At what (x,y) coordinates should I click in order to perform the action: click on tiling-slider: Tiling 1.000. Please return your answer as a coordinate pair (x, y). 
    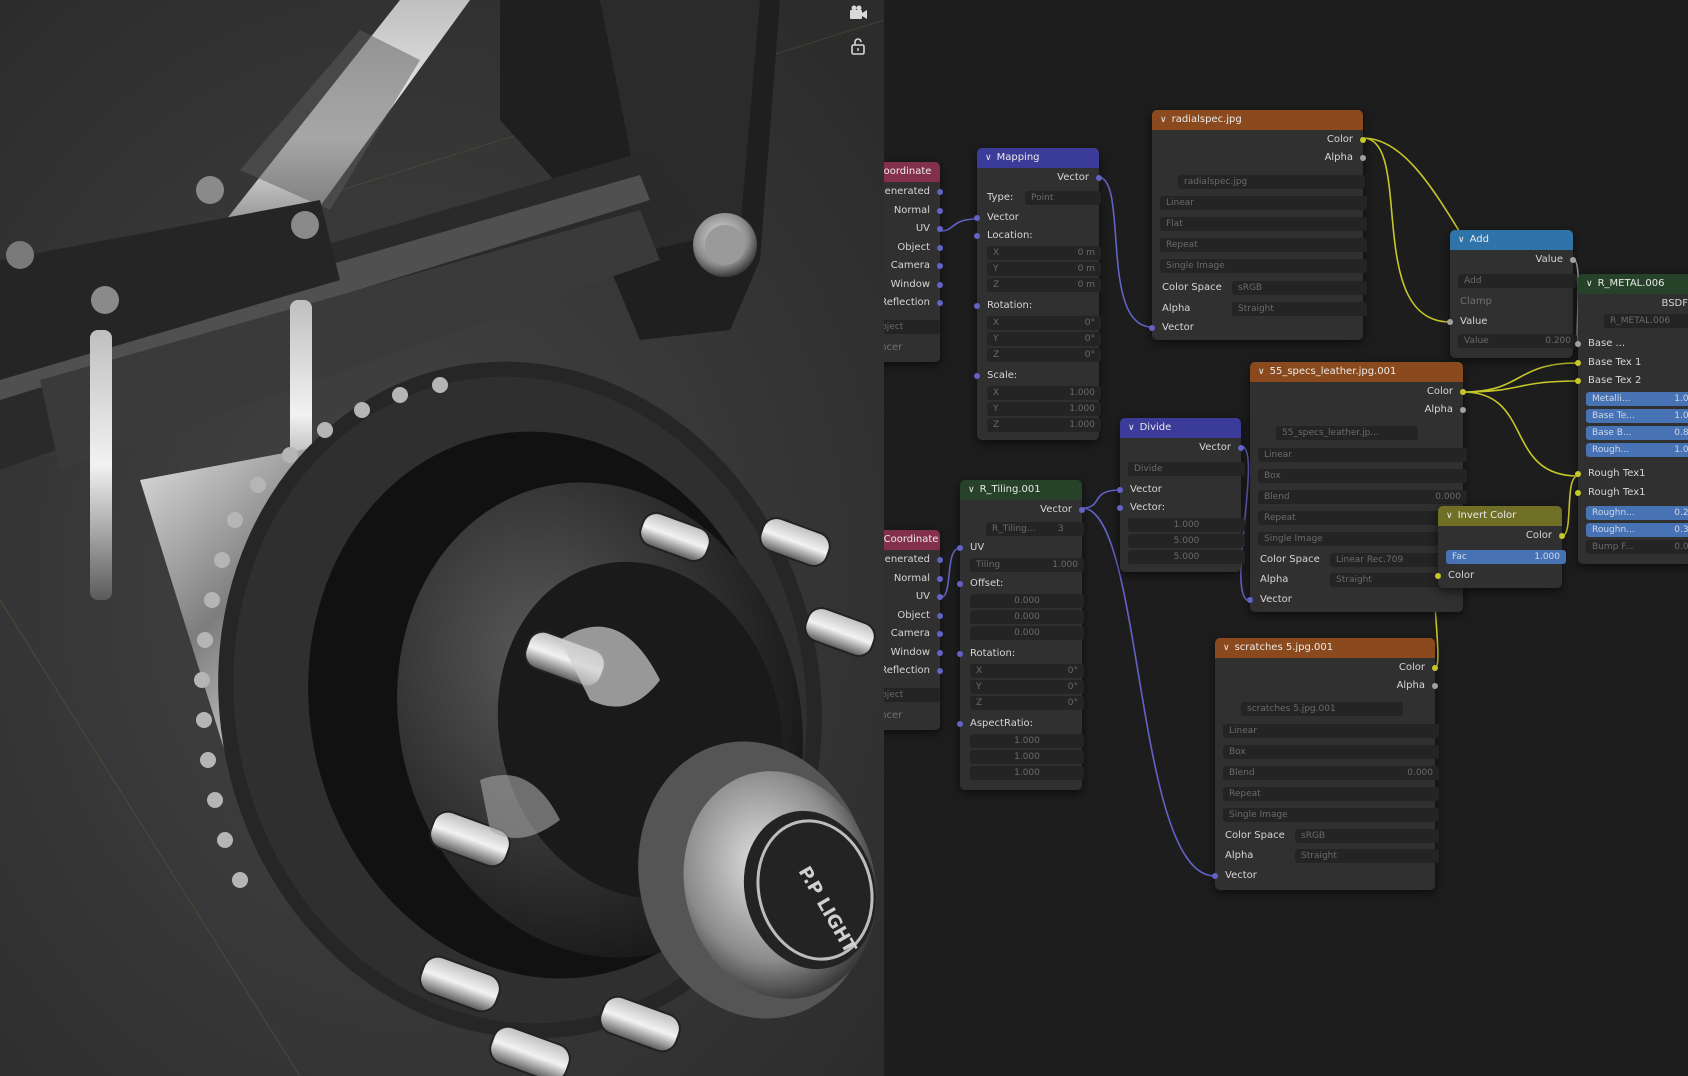
    Looking at the image, I should click on (1027, 565).